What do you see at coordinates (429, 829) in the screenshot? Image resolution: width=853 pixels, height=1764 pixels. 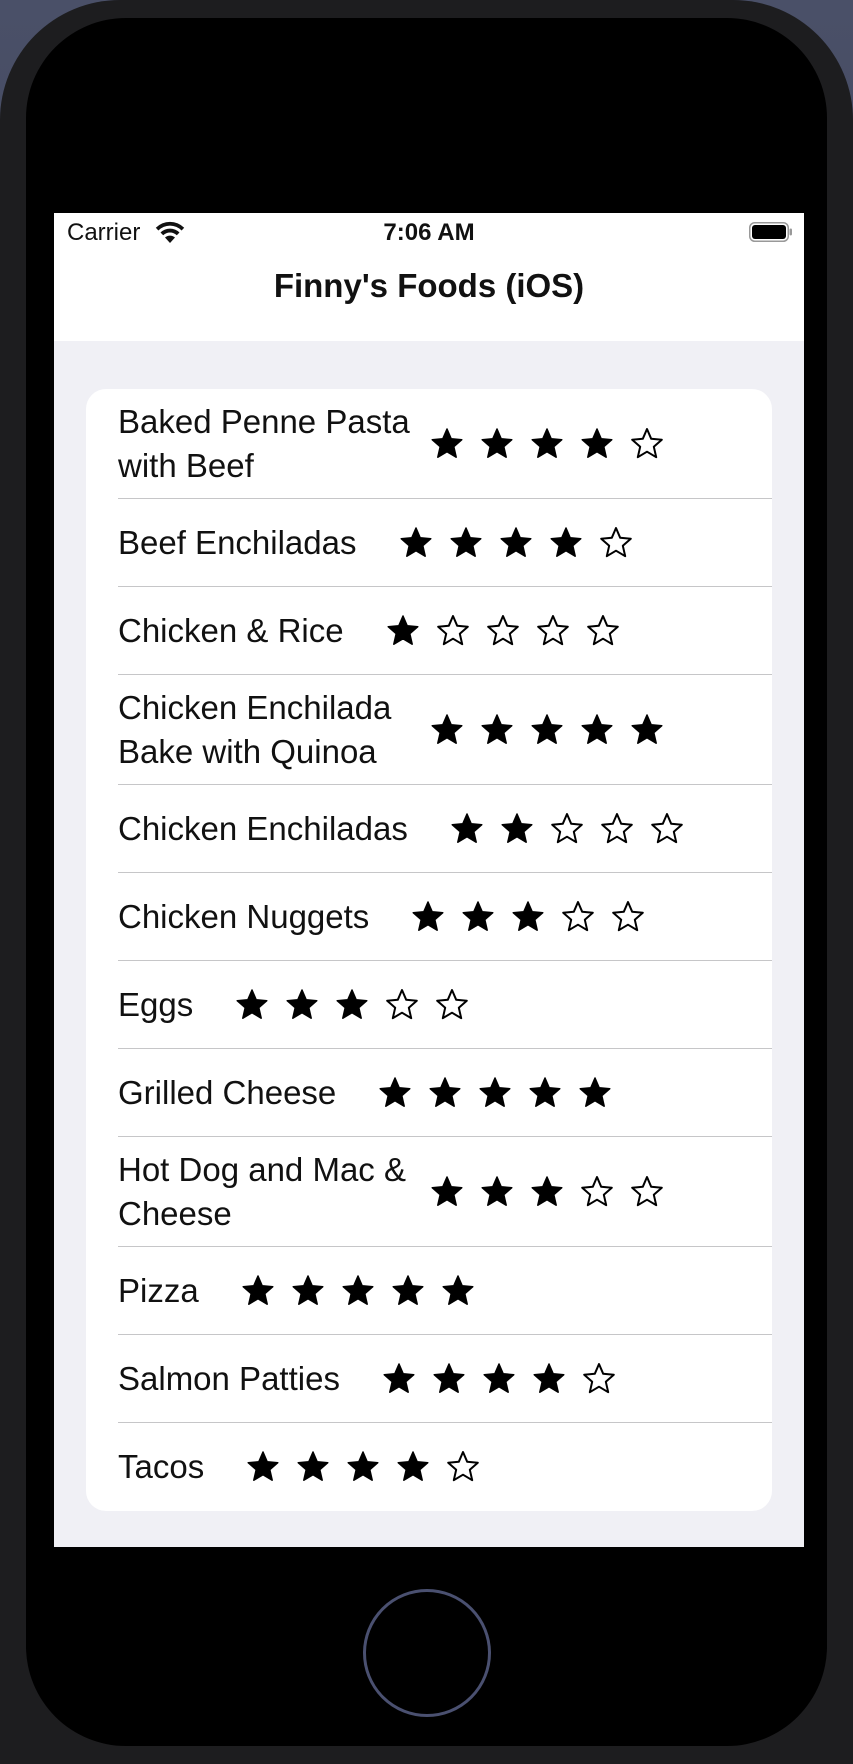 I see `food-row: Chicken Enchiladas` at bounding box center [429, 829].